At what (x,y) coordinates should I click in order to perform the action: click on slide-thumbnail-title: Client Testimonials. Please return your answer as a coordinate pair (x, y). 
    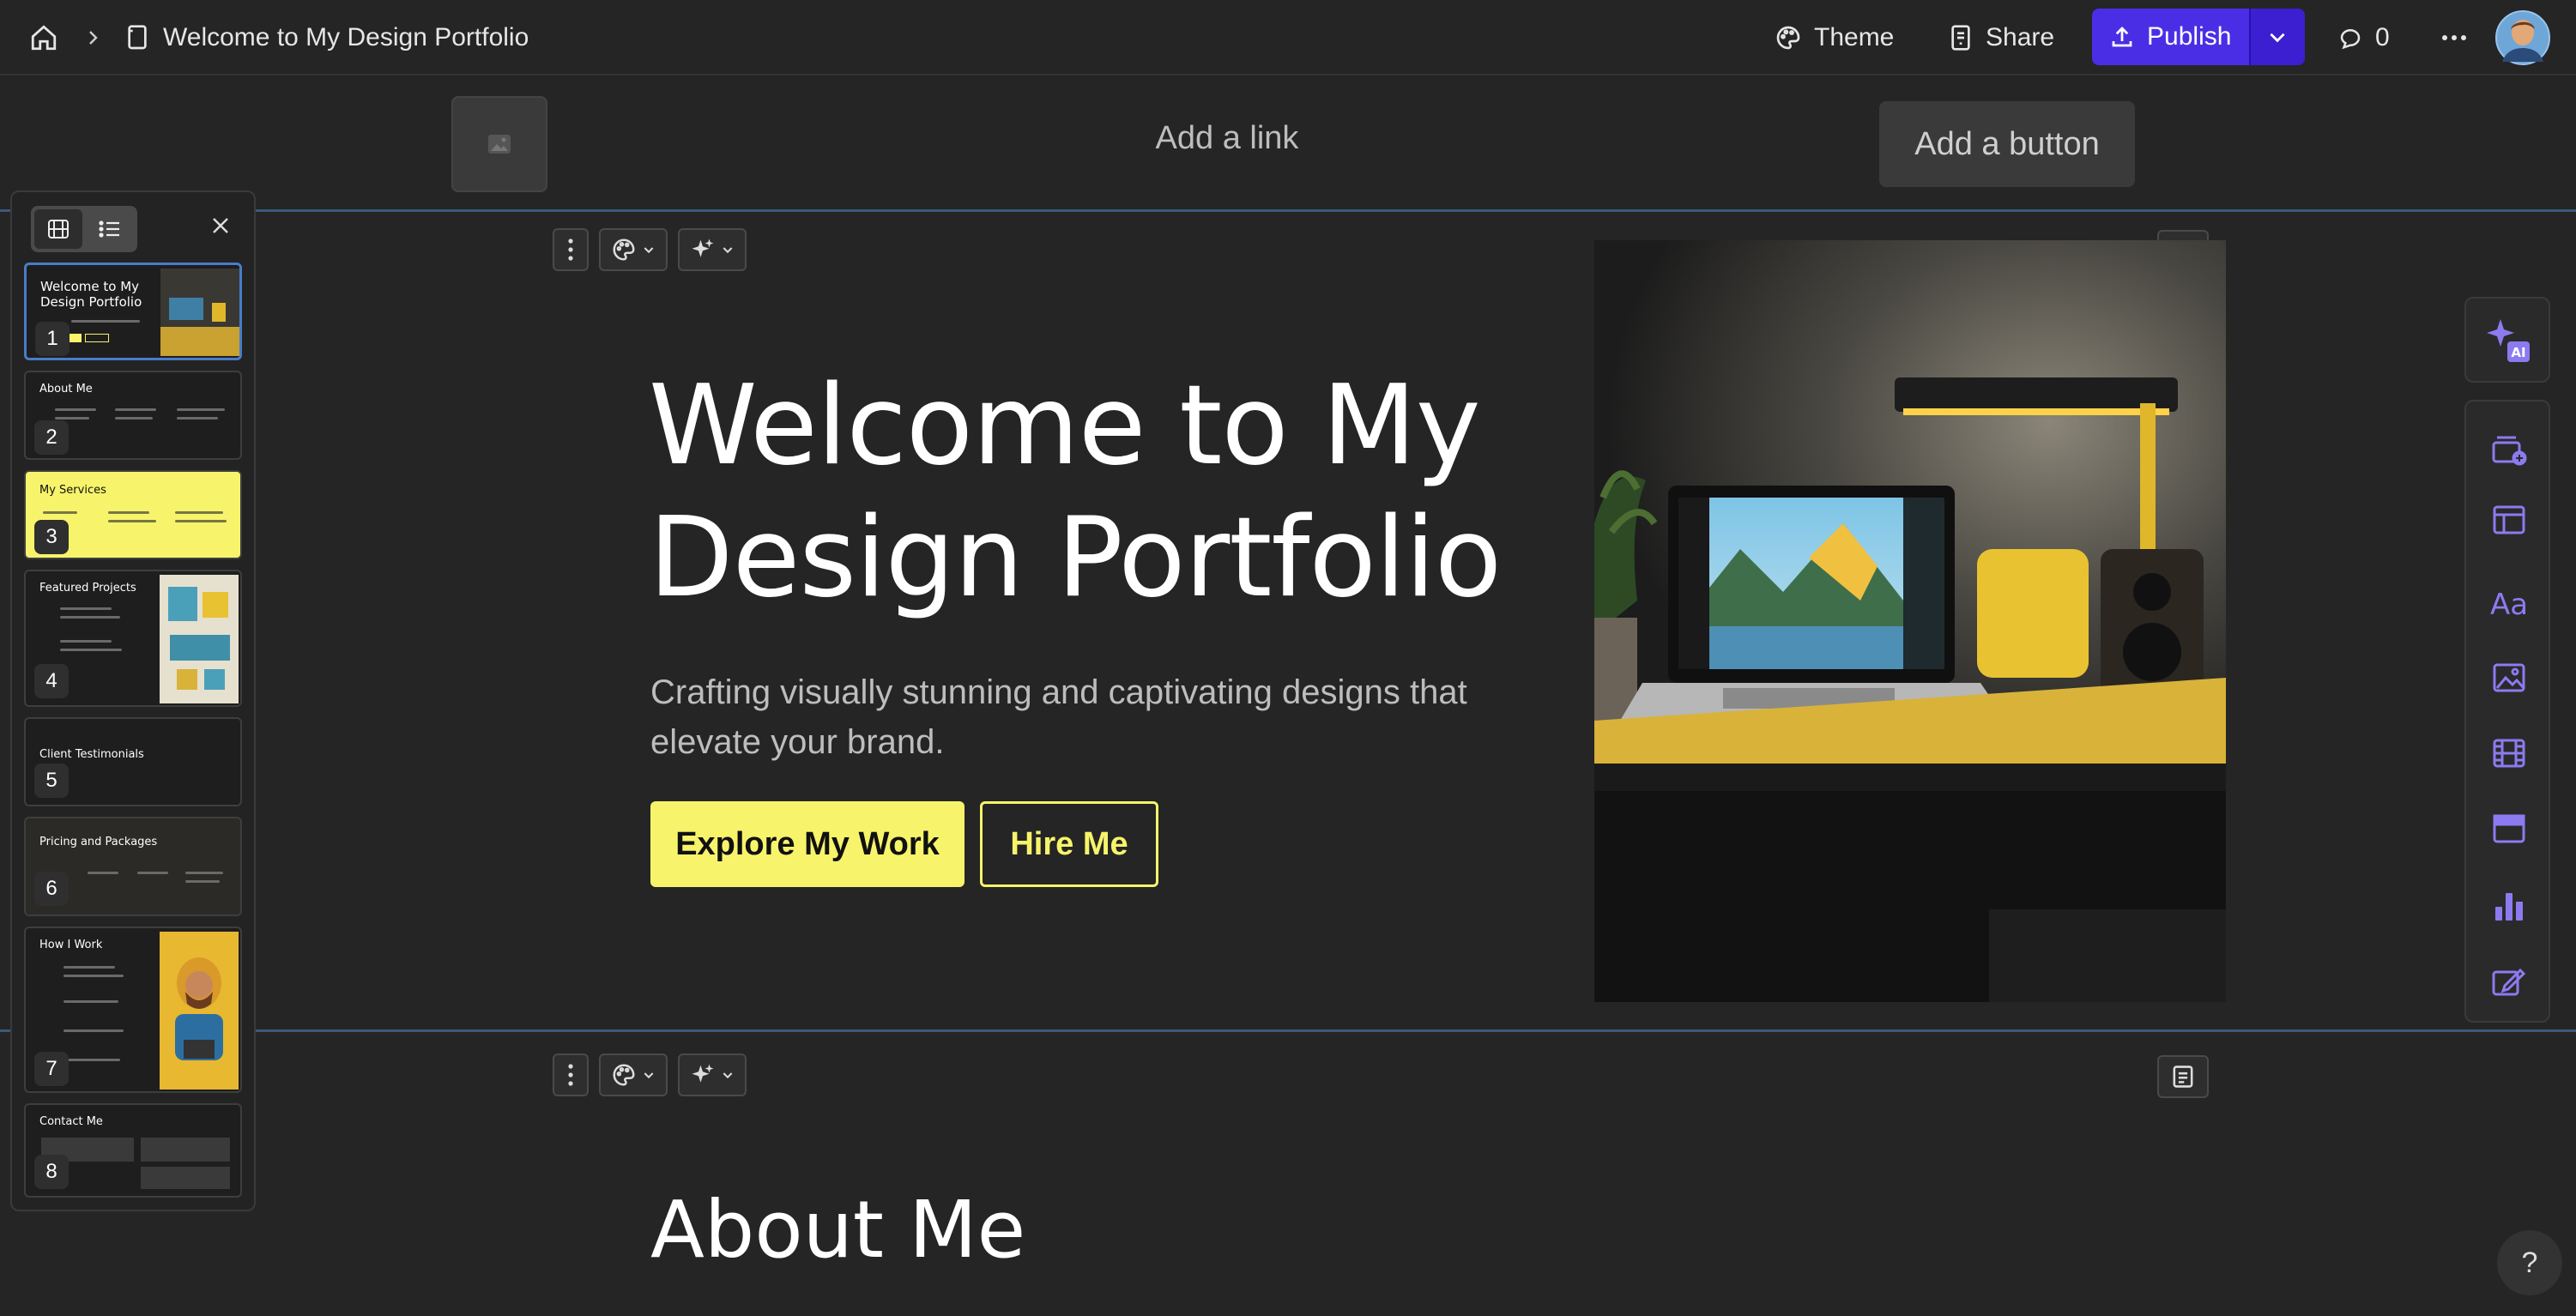
    Looking at the image, I should click on (91, 754).